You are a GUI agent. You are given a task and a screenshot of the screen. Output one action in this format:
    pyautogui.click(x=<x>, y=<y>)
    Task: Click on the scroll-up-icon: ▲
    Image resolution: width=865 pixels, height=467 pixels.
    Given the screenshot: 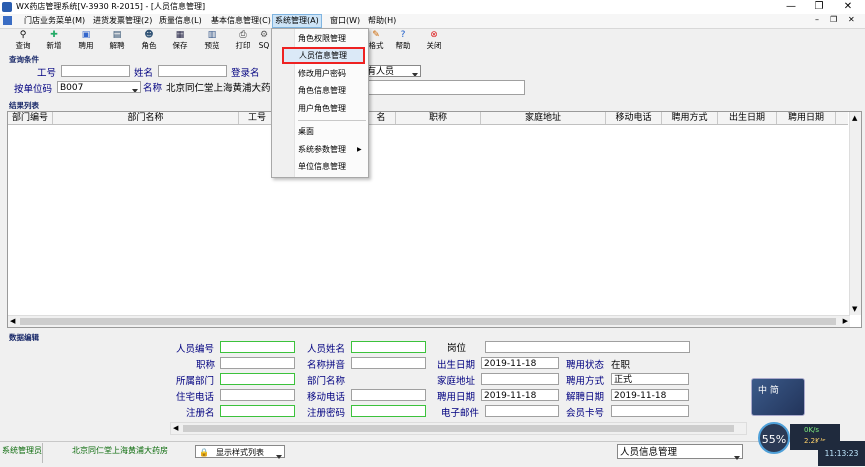 What is the action you would take?
    pyautogui.click(x=854, y=118)
    